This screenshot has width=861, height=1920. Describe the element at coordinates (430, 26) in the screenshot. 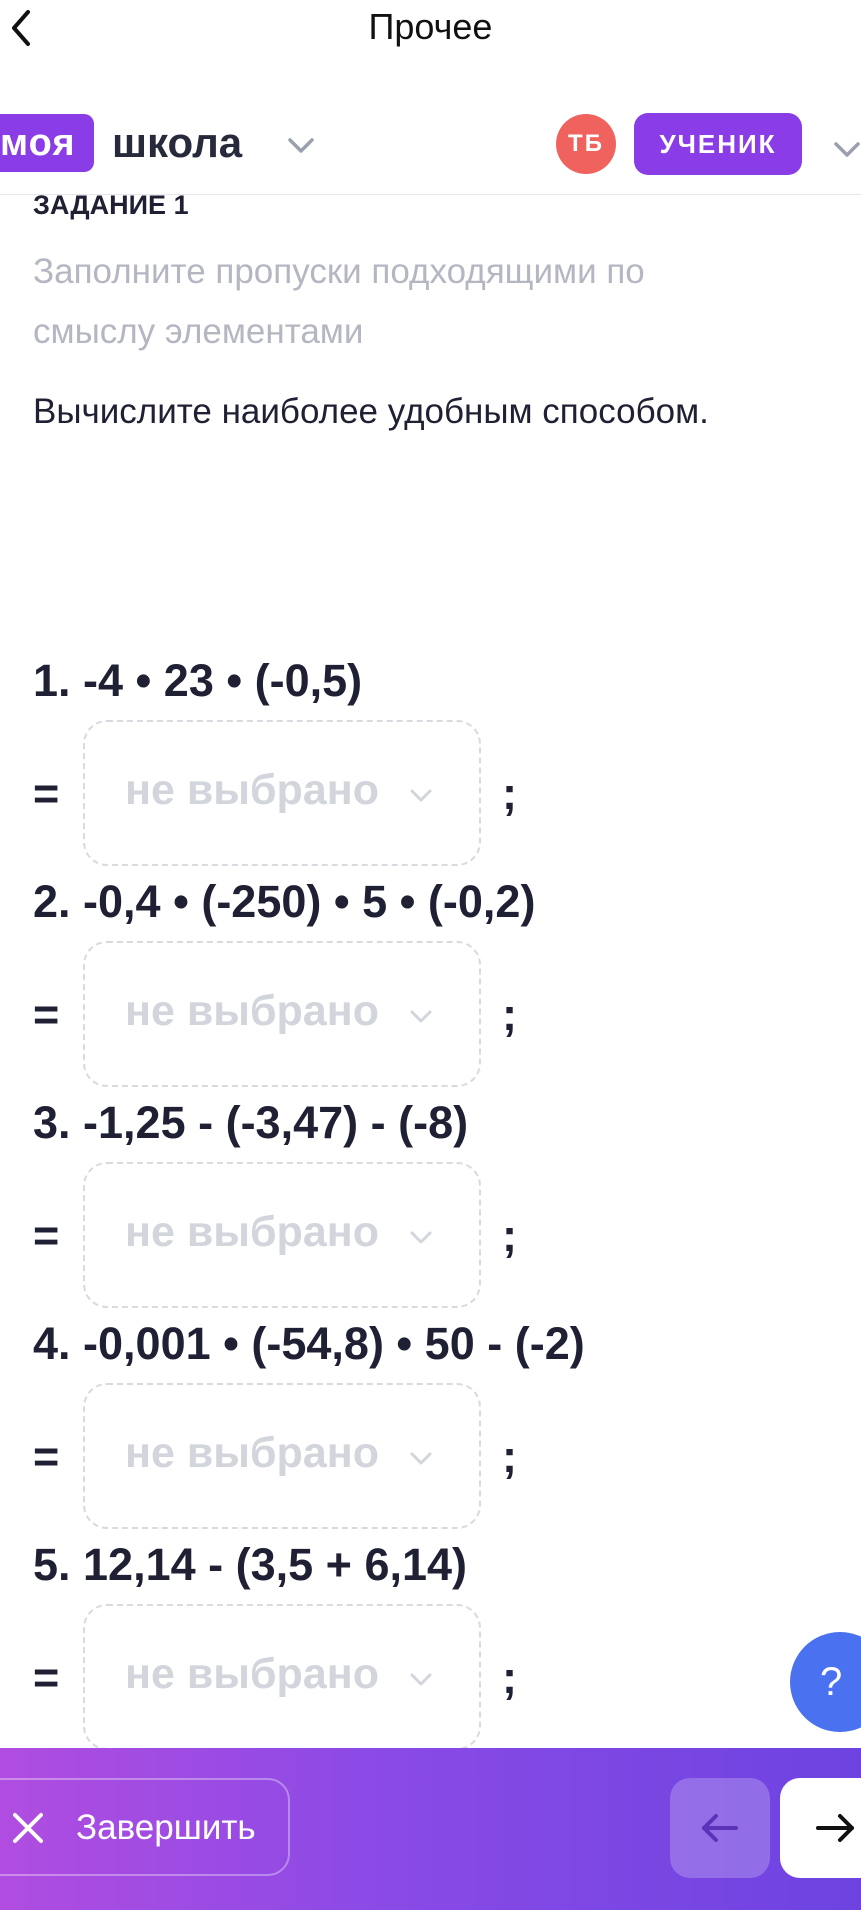

I see `page-title: Прочее` at that location.